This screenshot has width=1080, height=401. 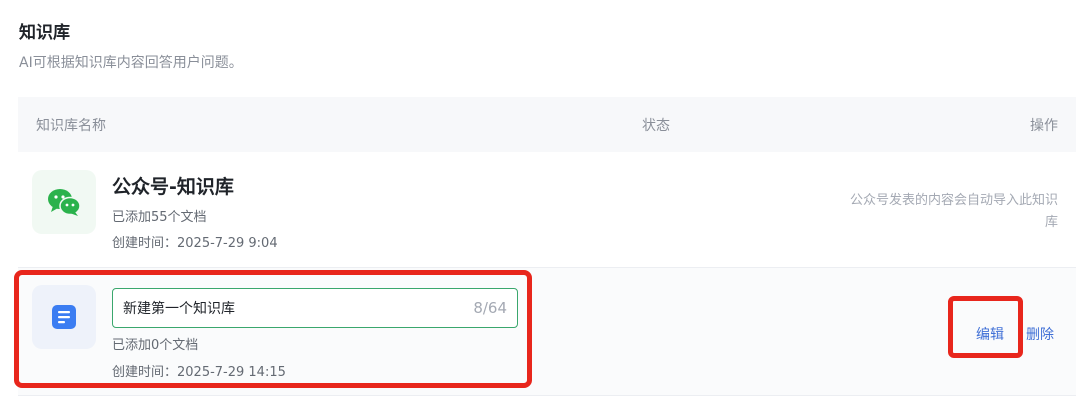 What do you see at coordinates (547, 124) in the screenshot?
I see `table-header: 知识库名称 状态 操作` at bounding box center [547, 124].